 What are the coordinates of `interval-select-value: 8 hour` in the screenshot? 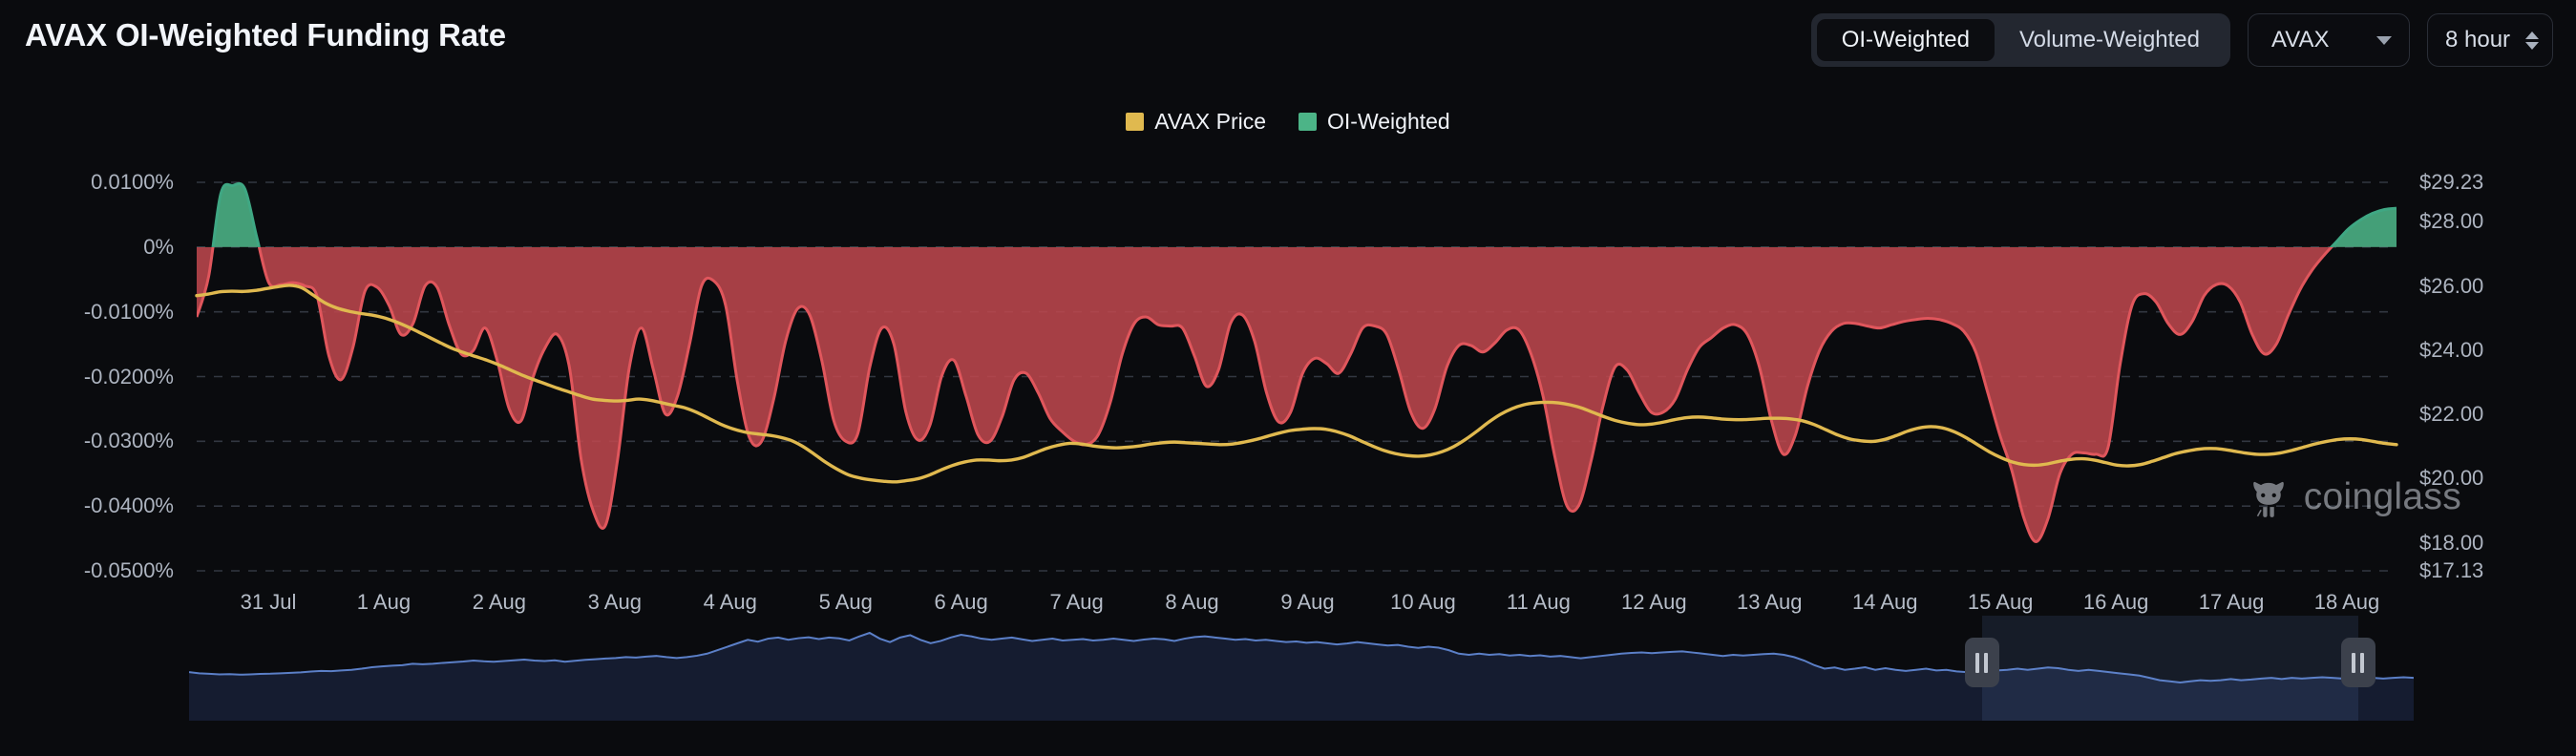 It's located at (2478, 39).